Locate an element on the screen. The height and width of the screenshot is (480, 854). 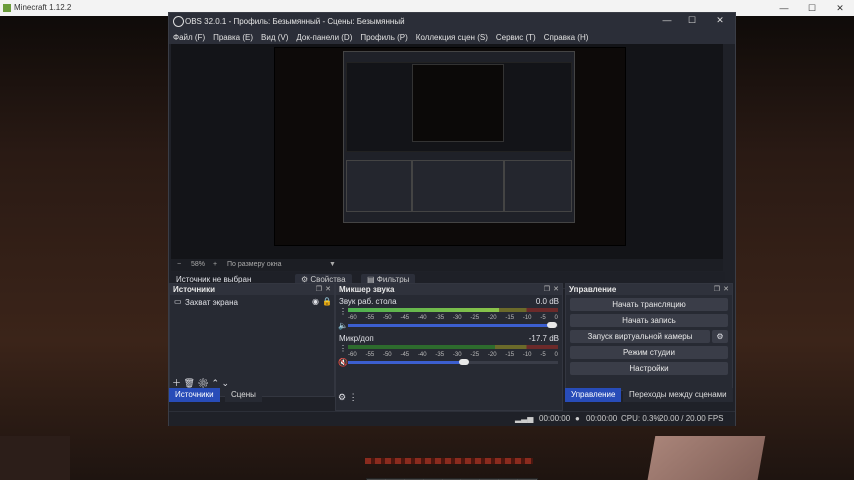
channel-name: Микр/доп is located at coordinates (356, 338).